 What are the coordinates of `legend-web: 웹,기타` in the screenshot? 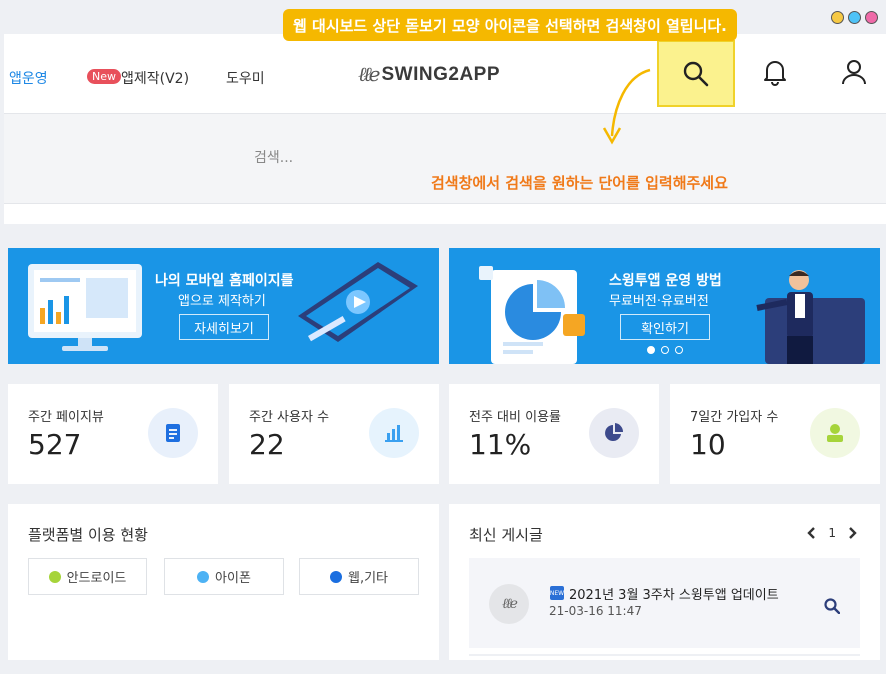 It's located at (359, 576).